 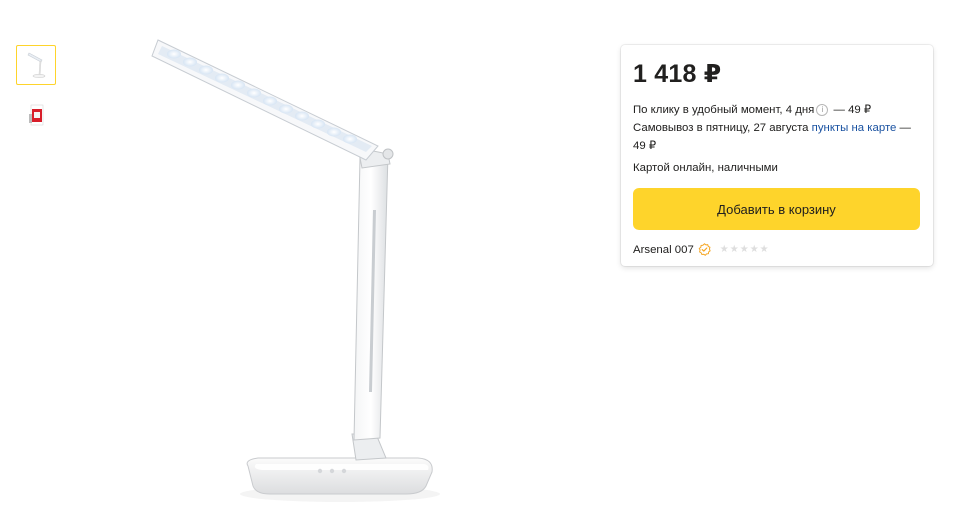 What do you see at coordinates (854, 128) in the screenshot?
I see `pickup-points-link: пункты на карте` at bounding box center [854, 128].